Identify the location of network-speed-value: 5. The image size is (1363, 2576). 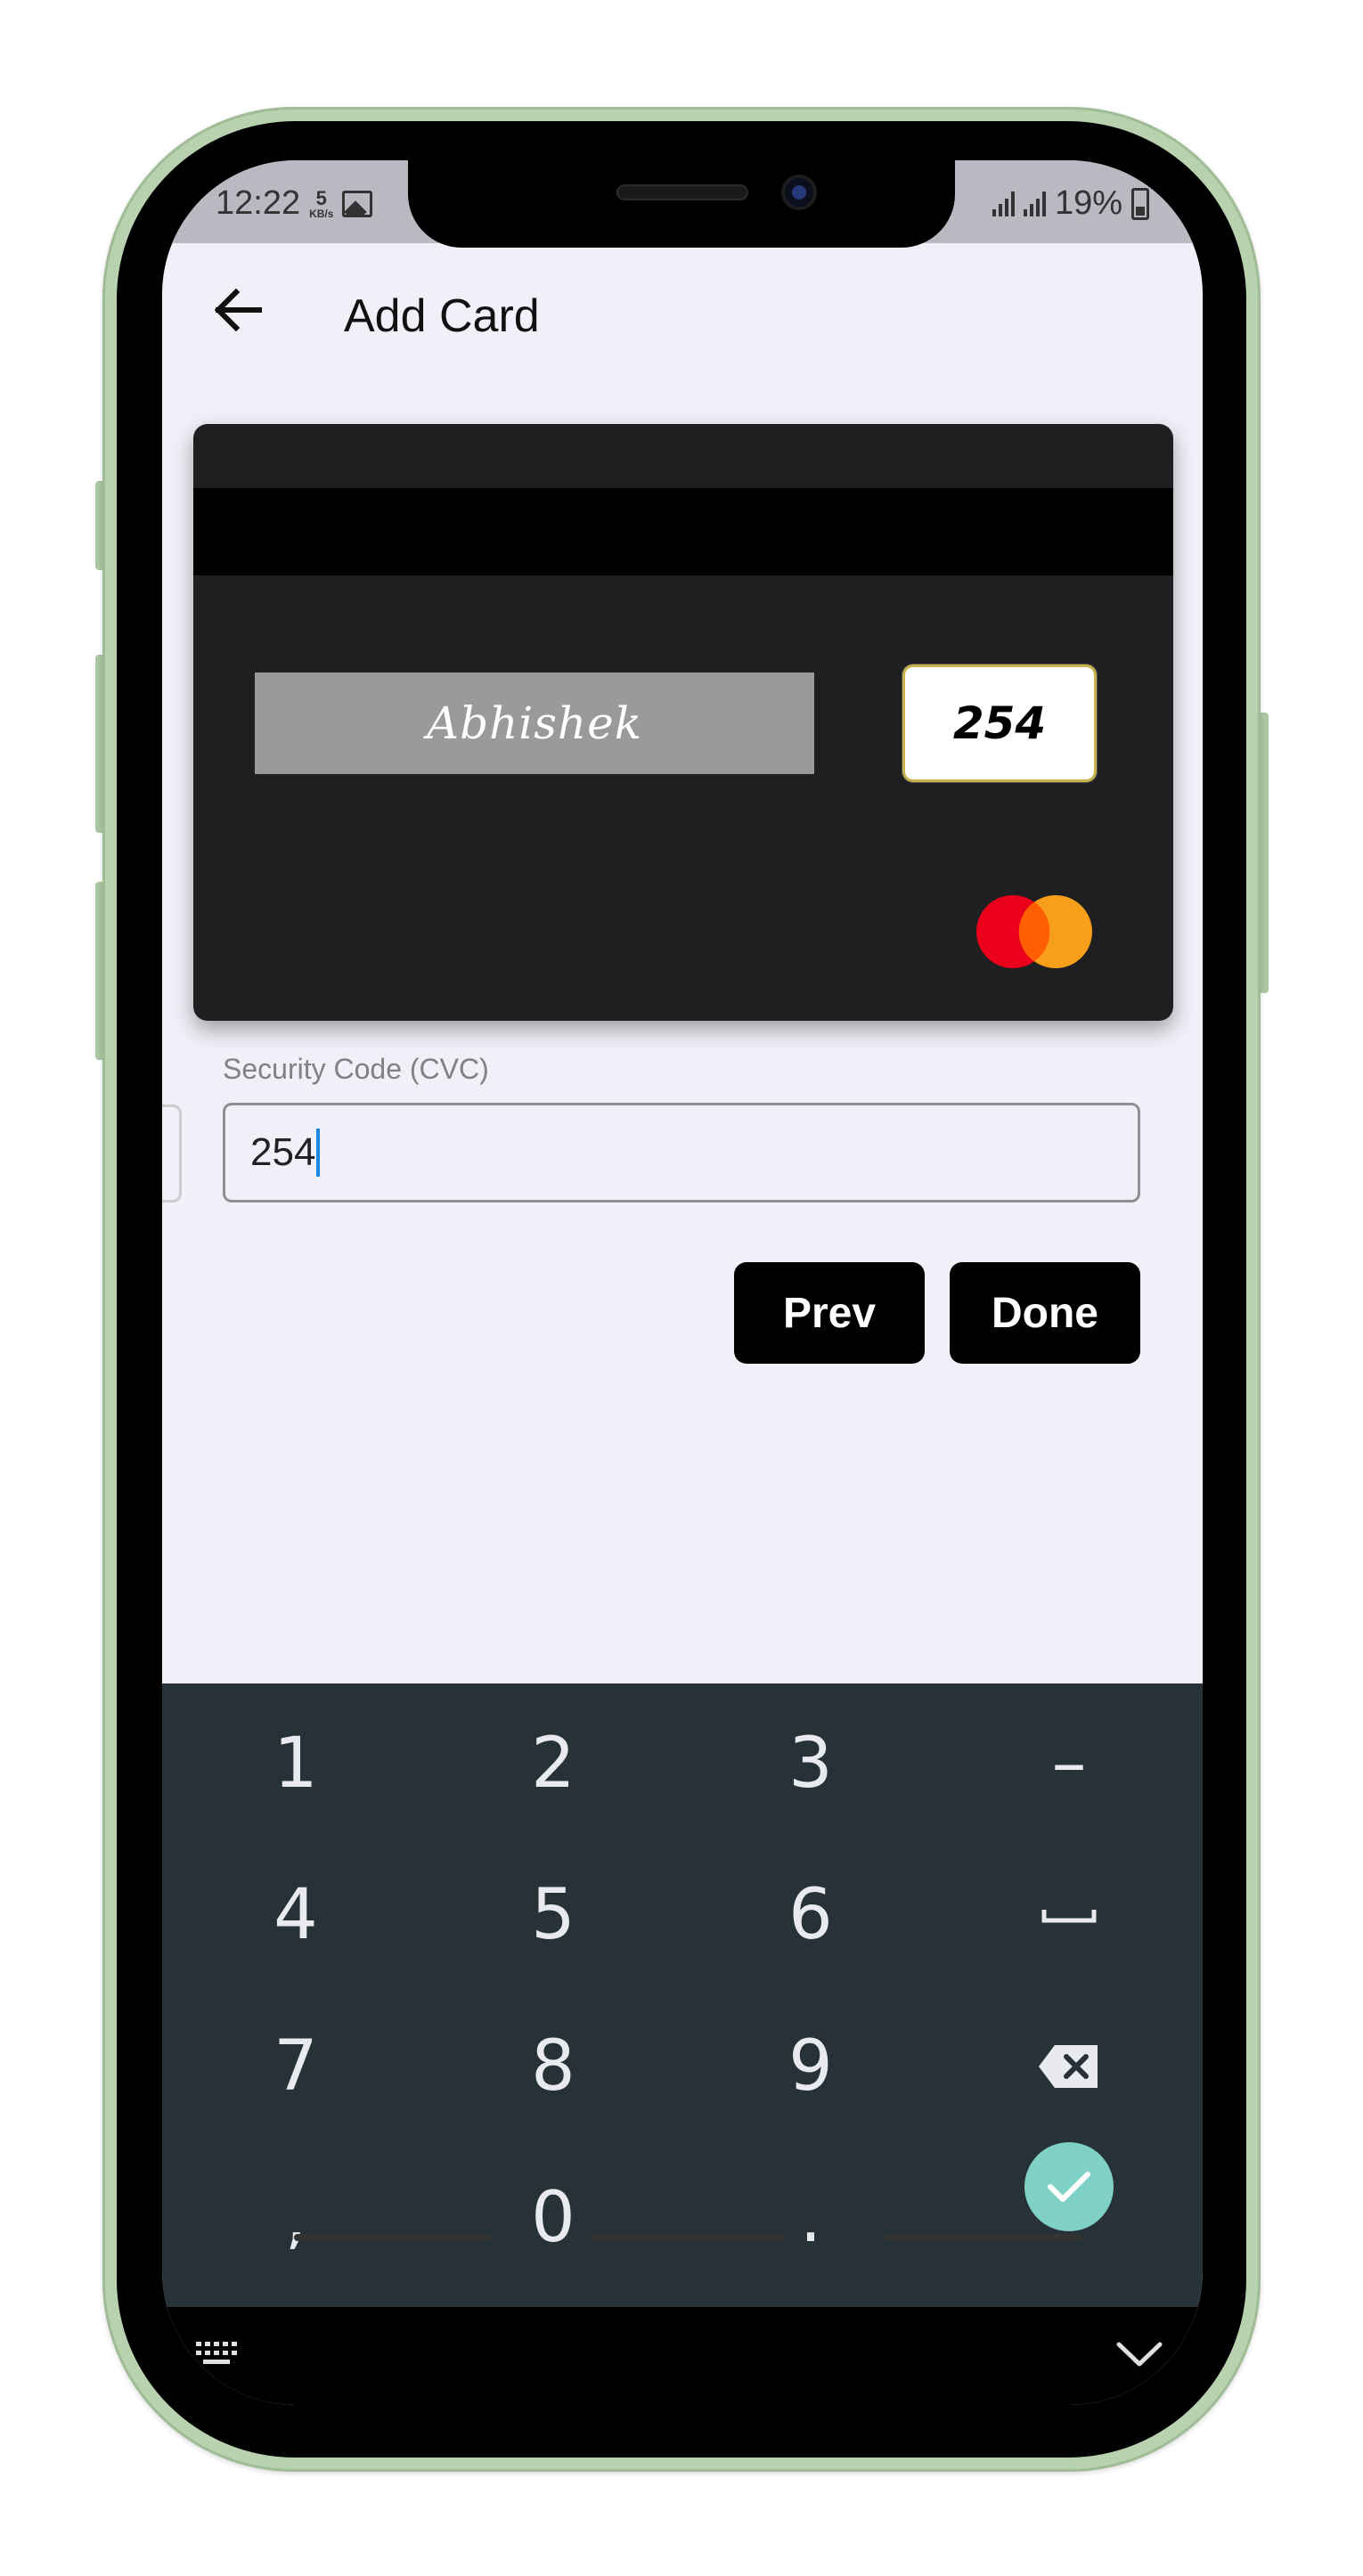
(321, 198).